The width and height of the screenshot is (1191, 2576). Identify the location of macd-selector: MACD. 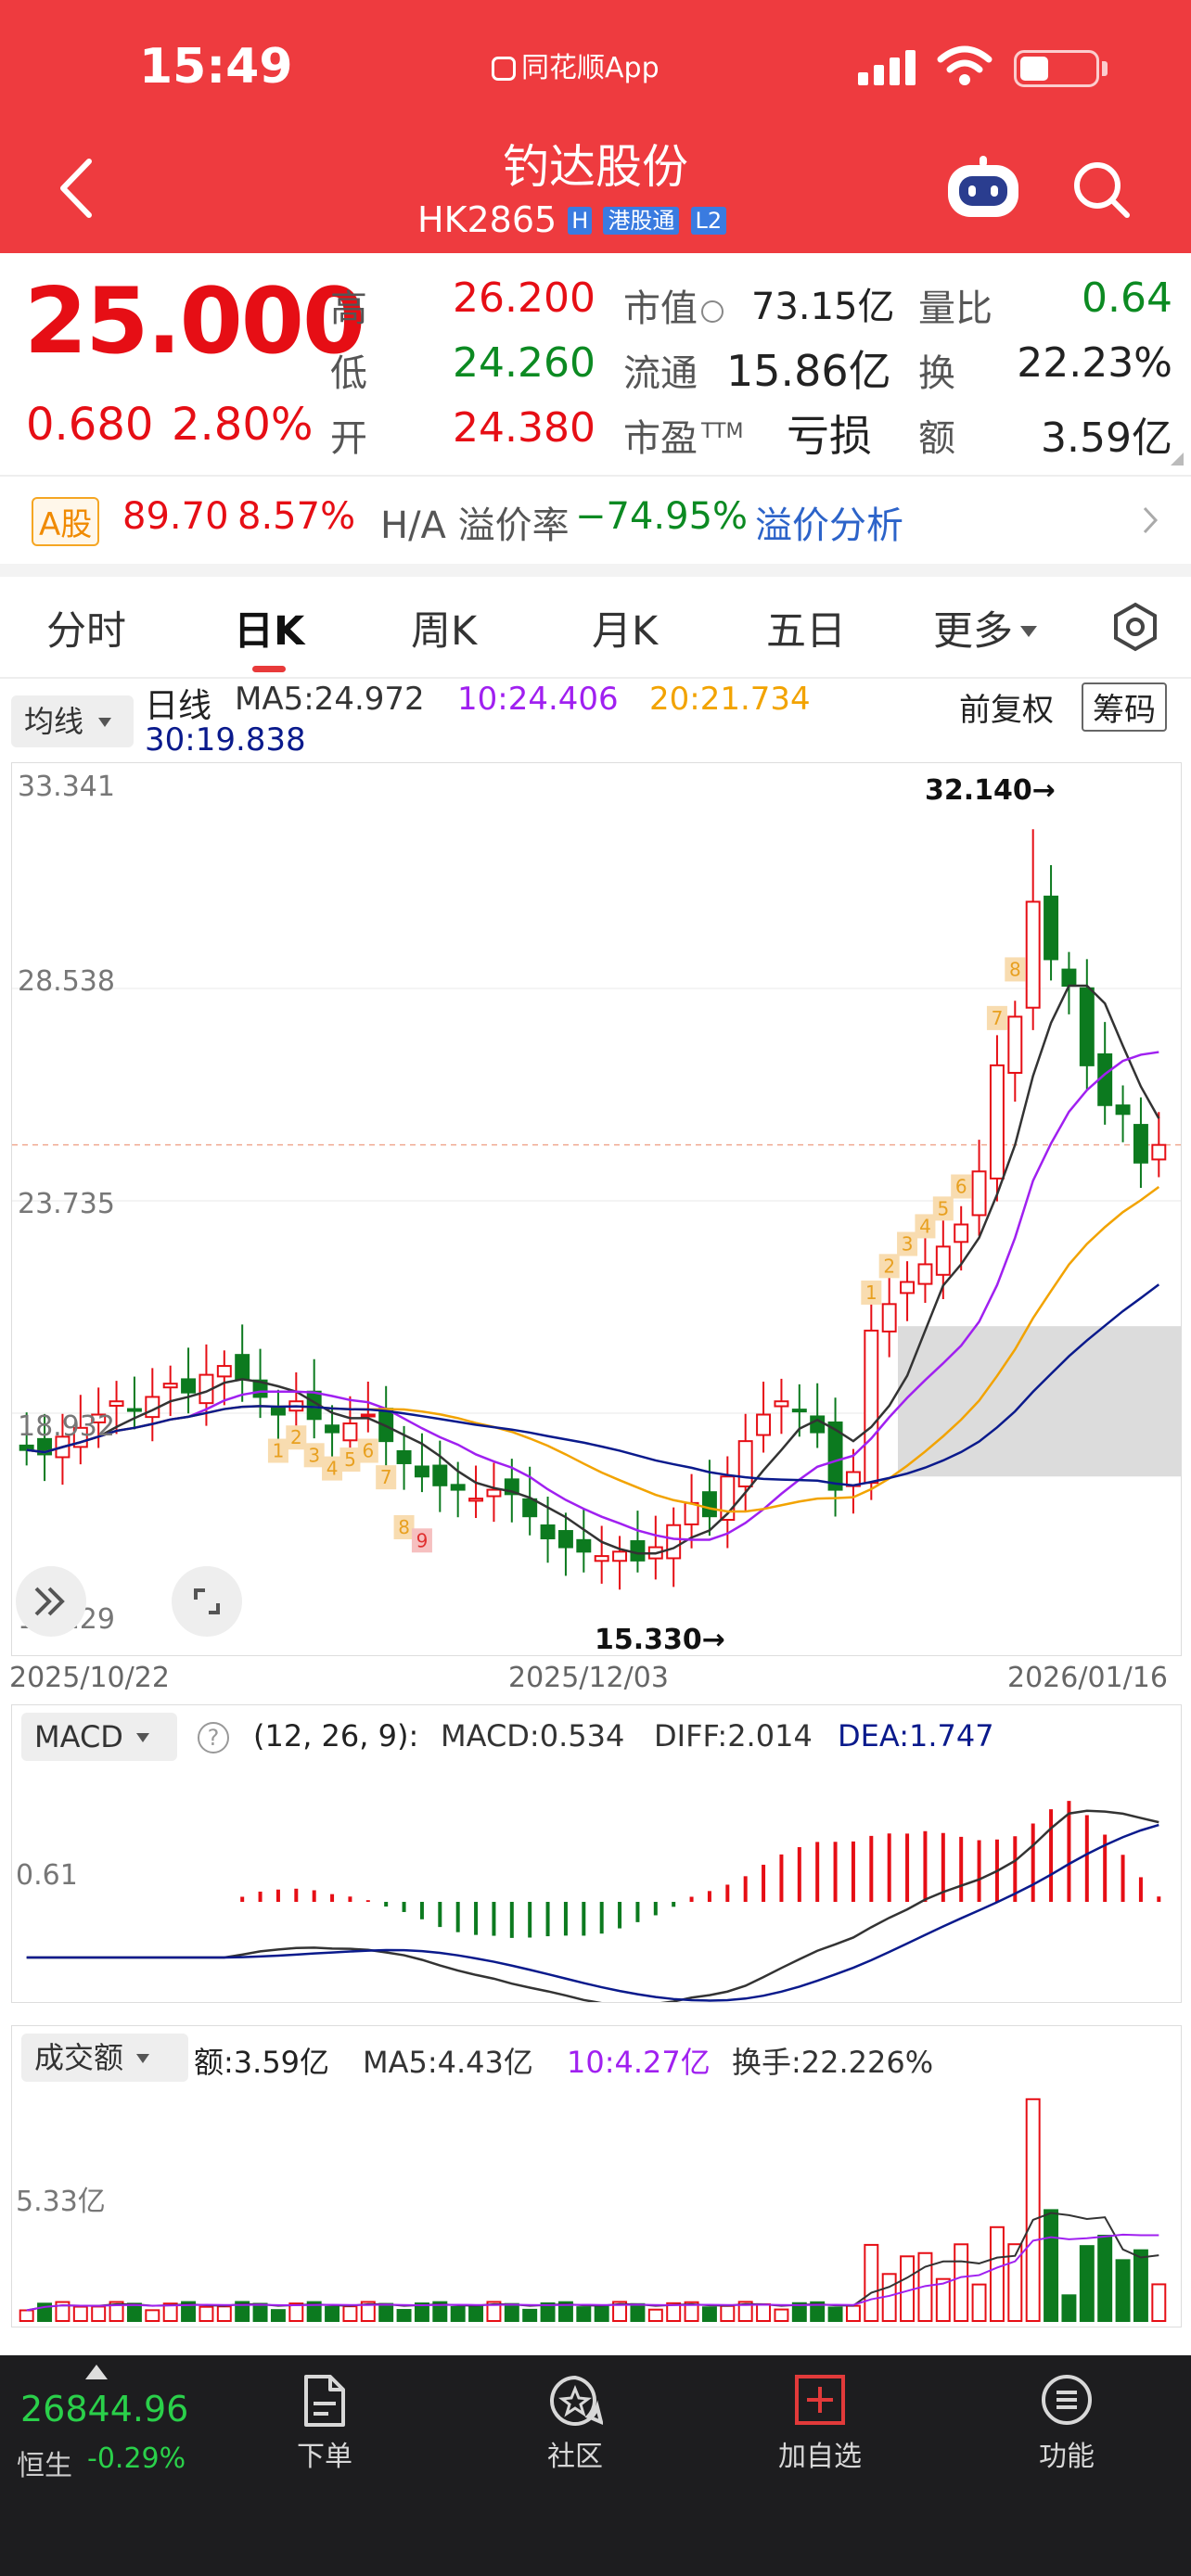
(99, 1737).